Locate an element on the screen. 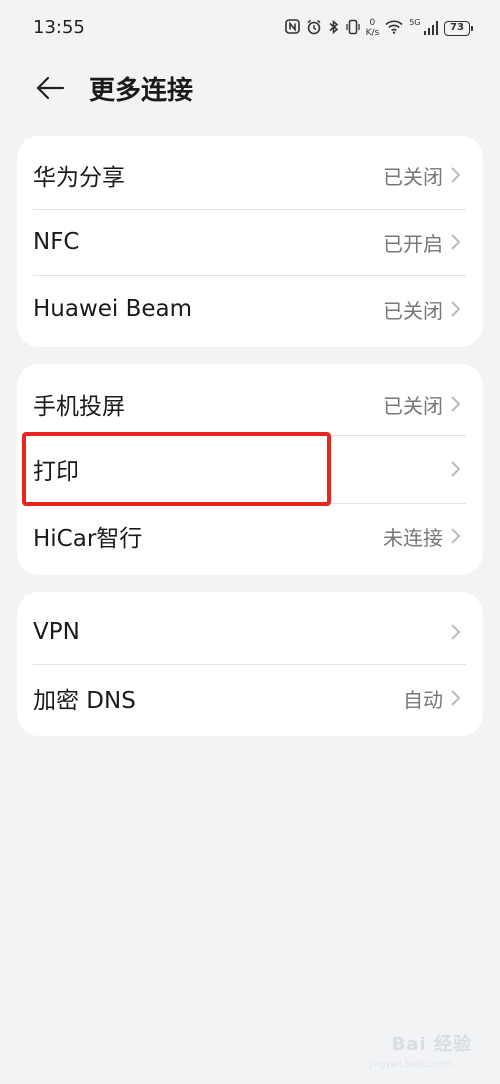  row-label: HiCar智行 is located at coordinates (88, 539).